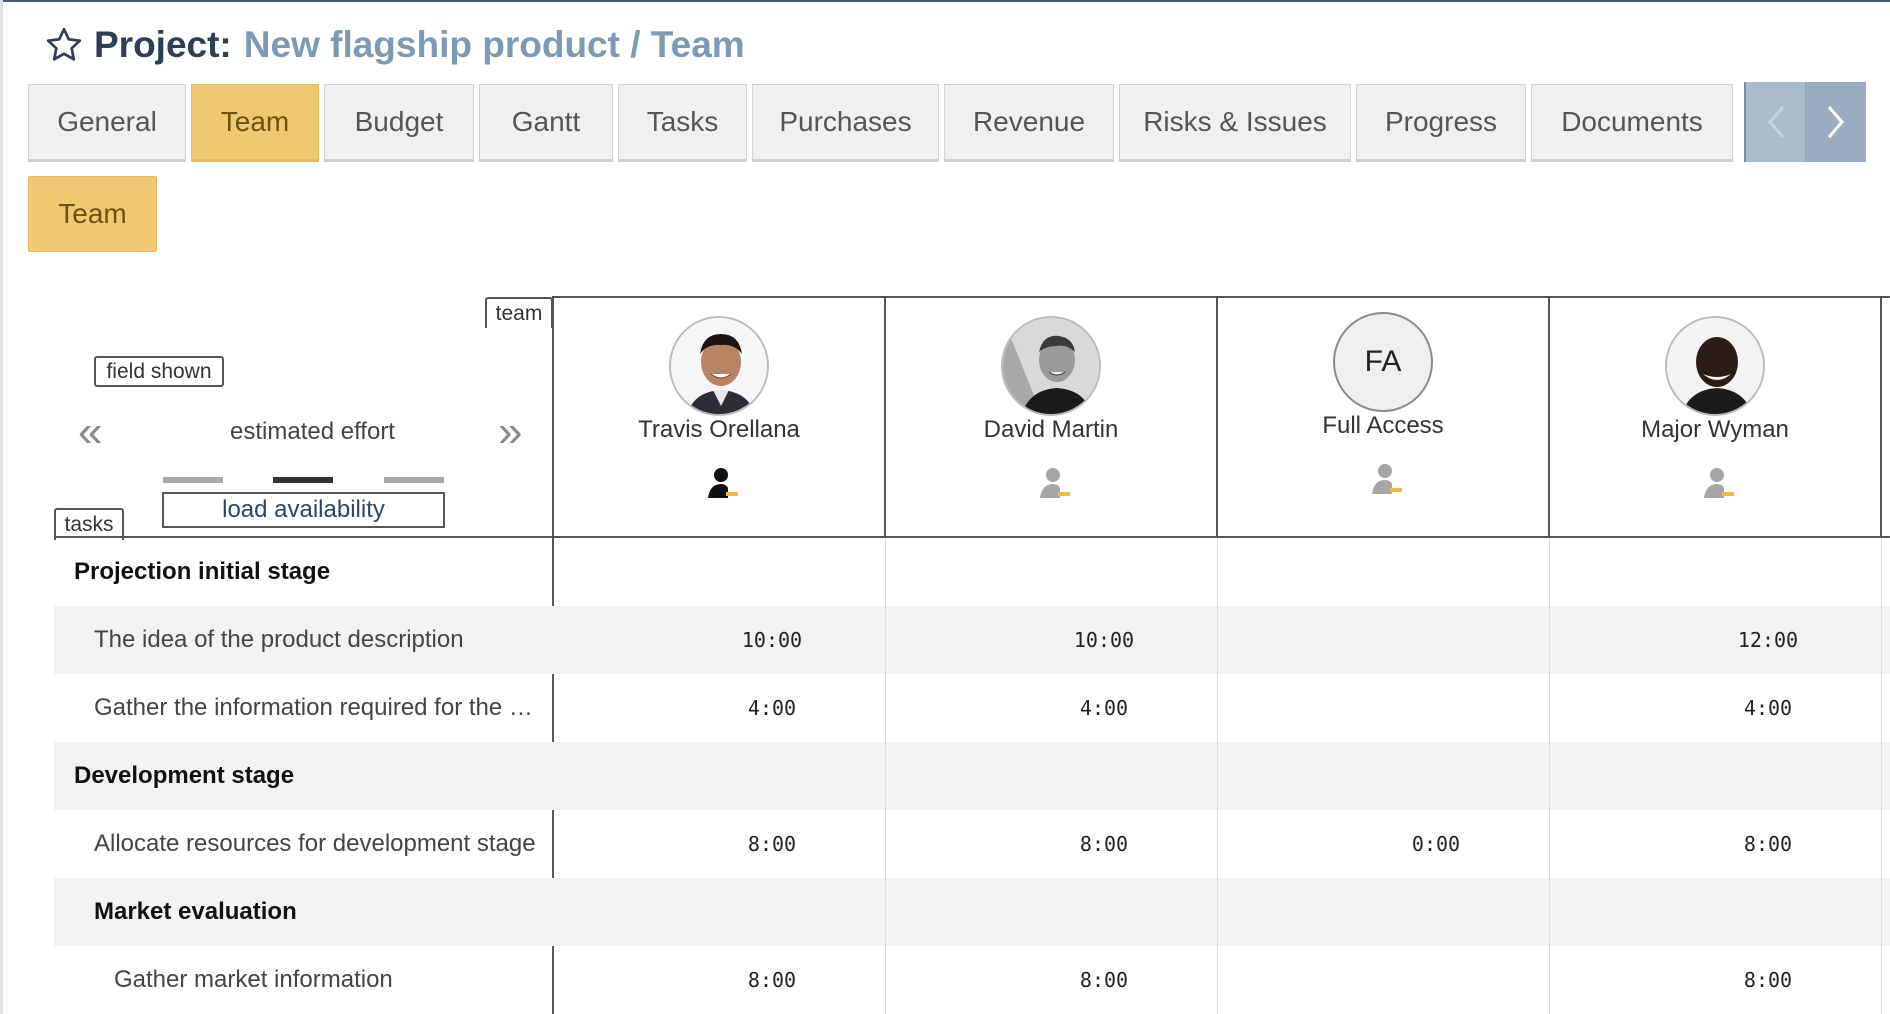 The width and height of the screenshot is (1890, 1014). I want to click on member-name: Major Wyman, so click(1715, 429).